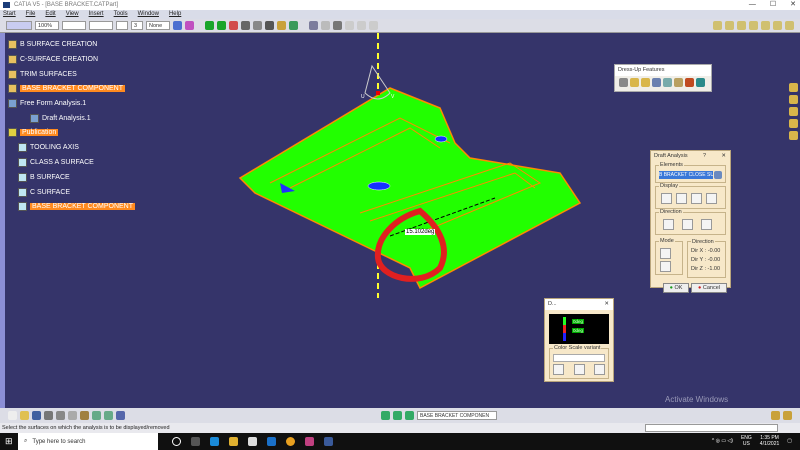 The image size is (800, 450). Describe the element at coordinates (72, 14) in the screenshot. I see `menu-view: View` at that location.